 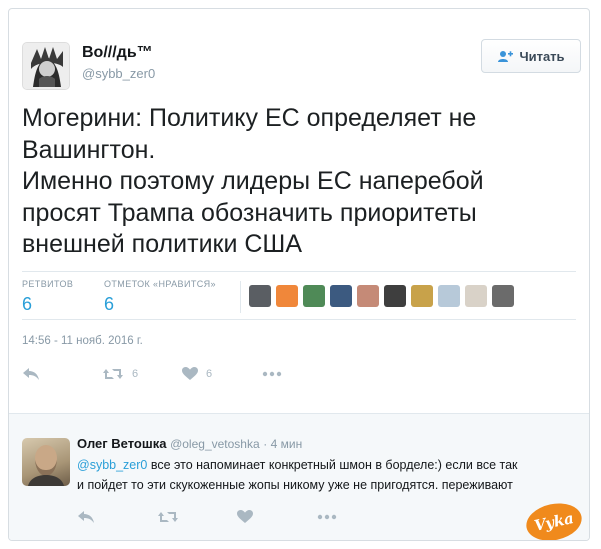 What do you see at coordinates (160, 284) in the screenshot?
I see `likes-label: ОТМЕТОК «НРАВИТСЯ»` at bounding box center [160, 284].